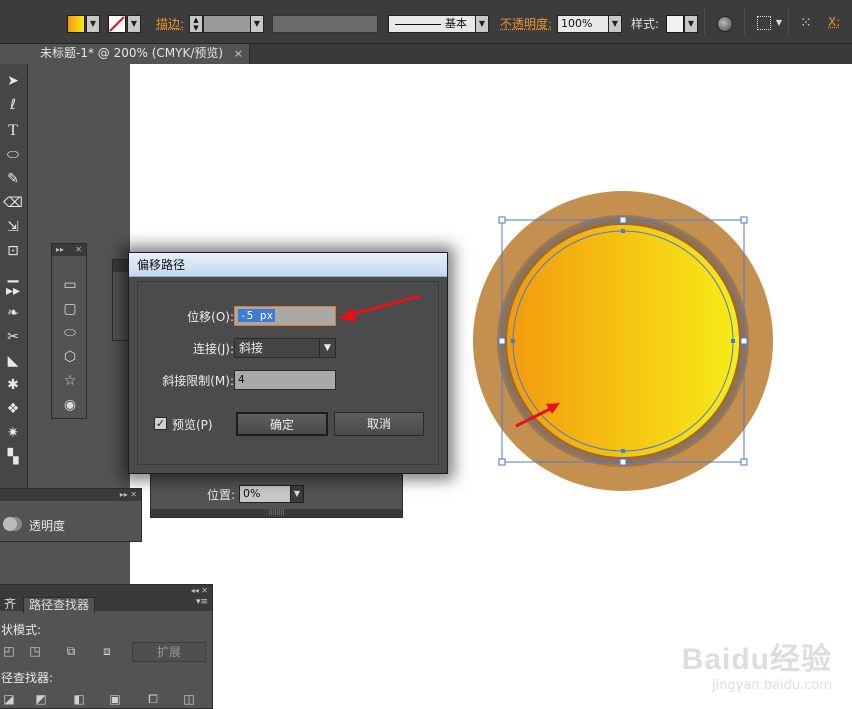 The width and height of the screenshot is (852, 709). What do you see at coordinates (13, 385) in the screenshot?
I see `bloat-tool-icon: ✱` at bounding box center [13, 385].